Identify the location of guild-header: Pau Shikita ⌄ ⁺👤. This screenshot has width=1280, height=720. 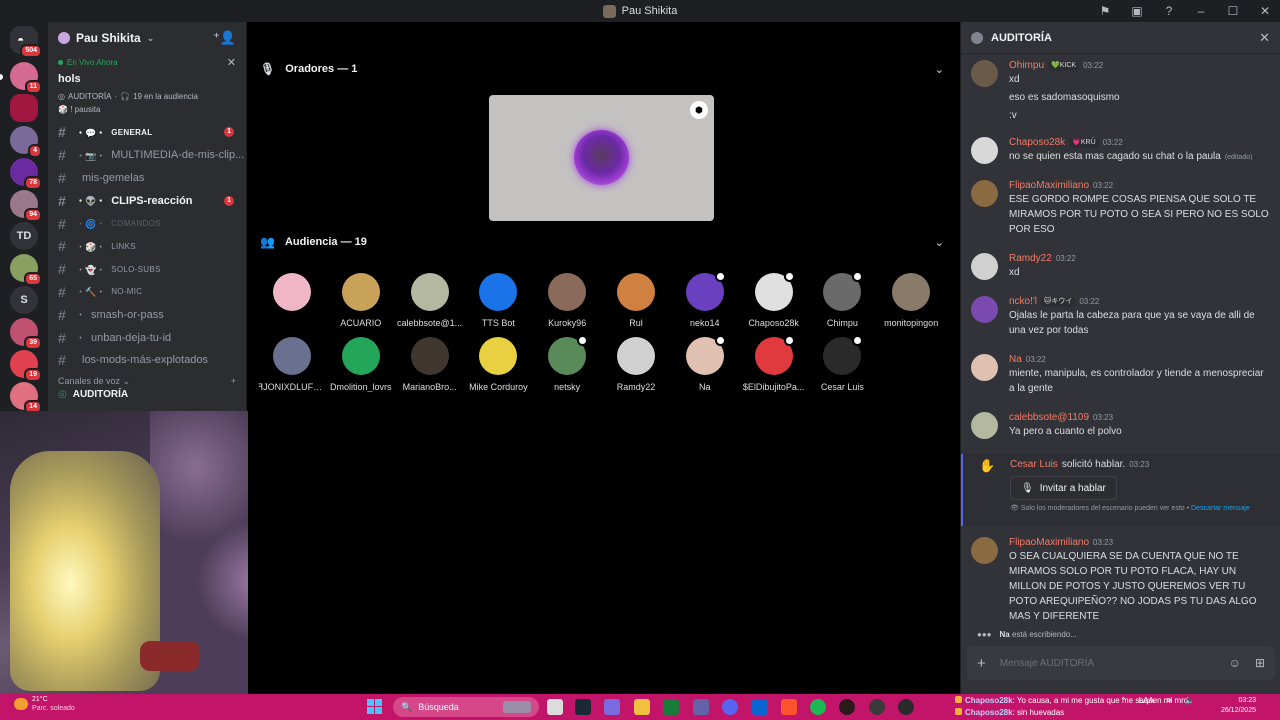
(147, 38).